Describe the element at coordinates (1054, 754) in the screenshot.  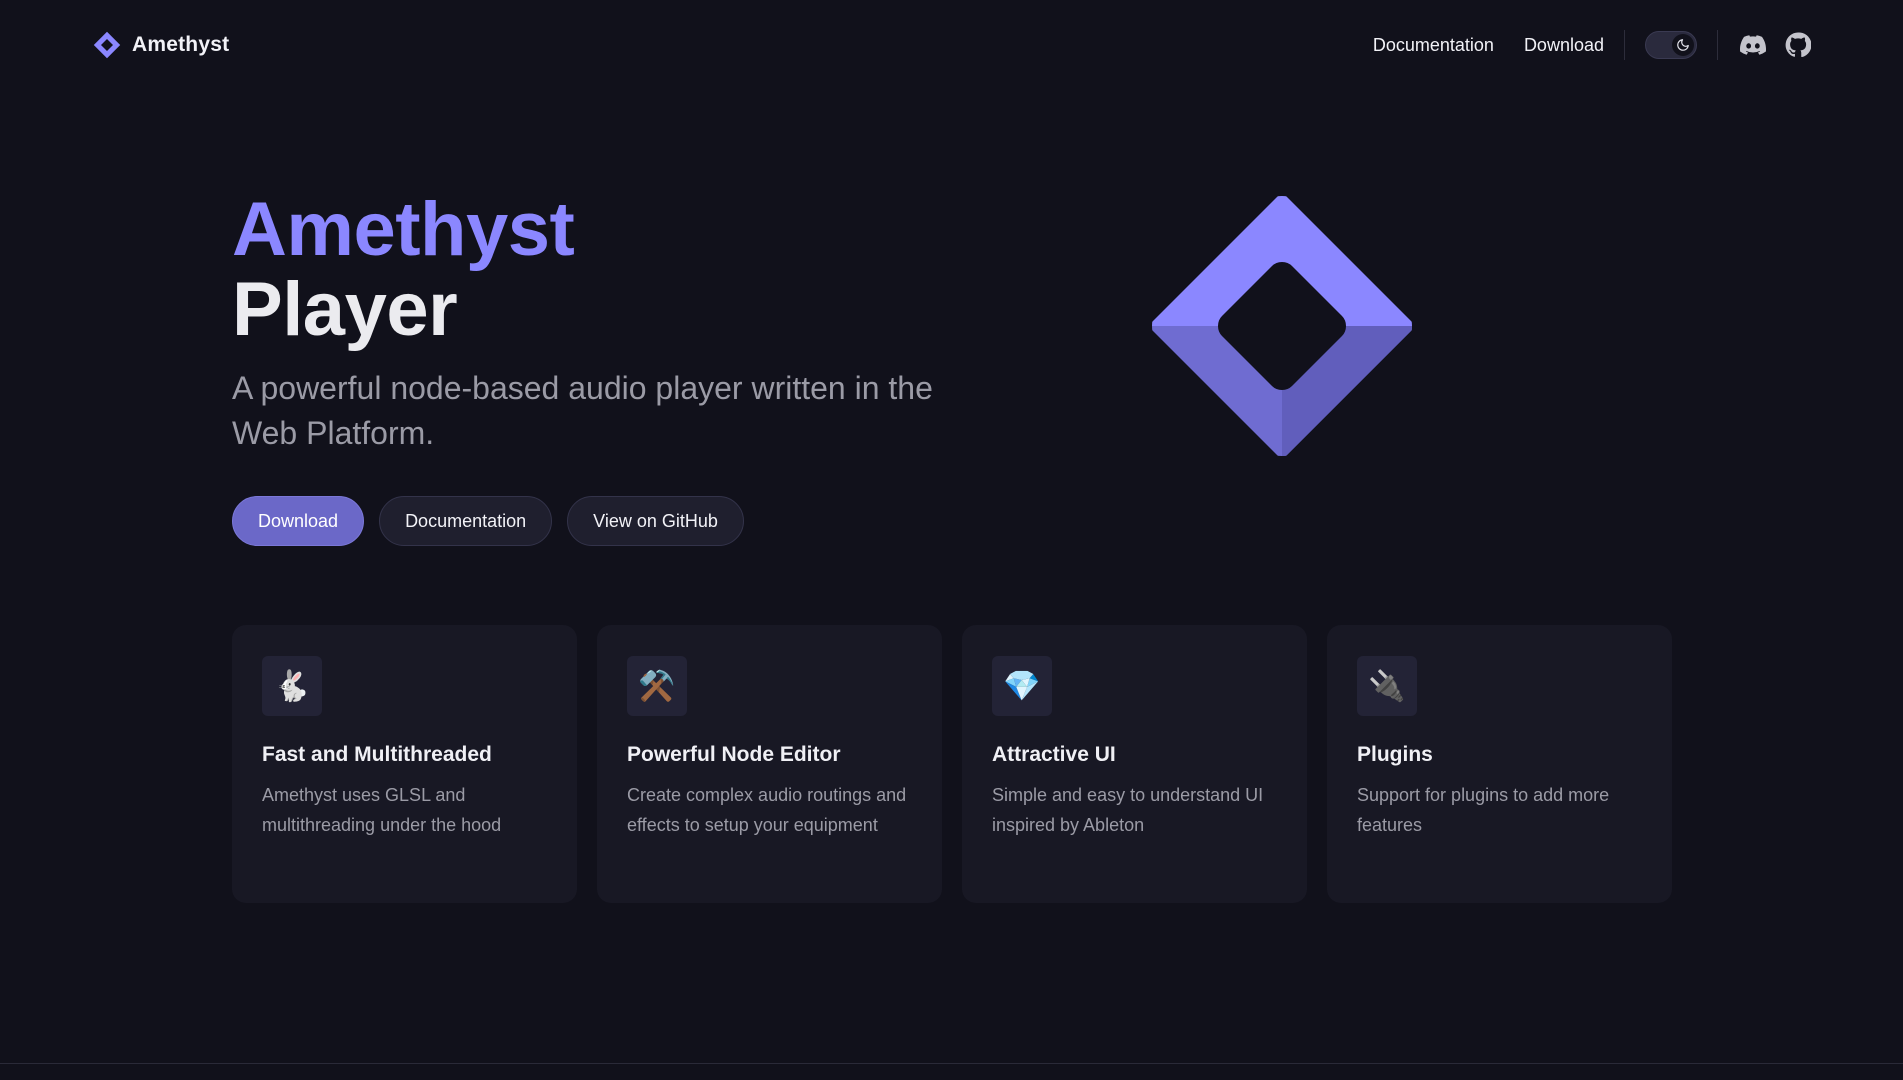
I see `feature-title: Attractive UI` at that location.